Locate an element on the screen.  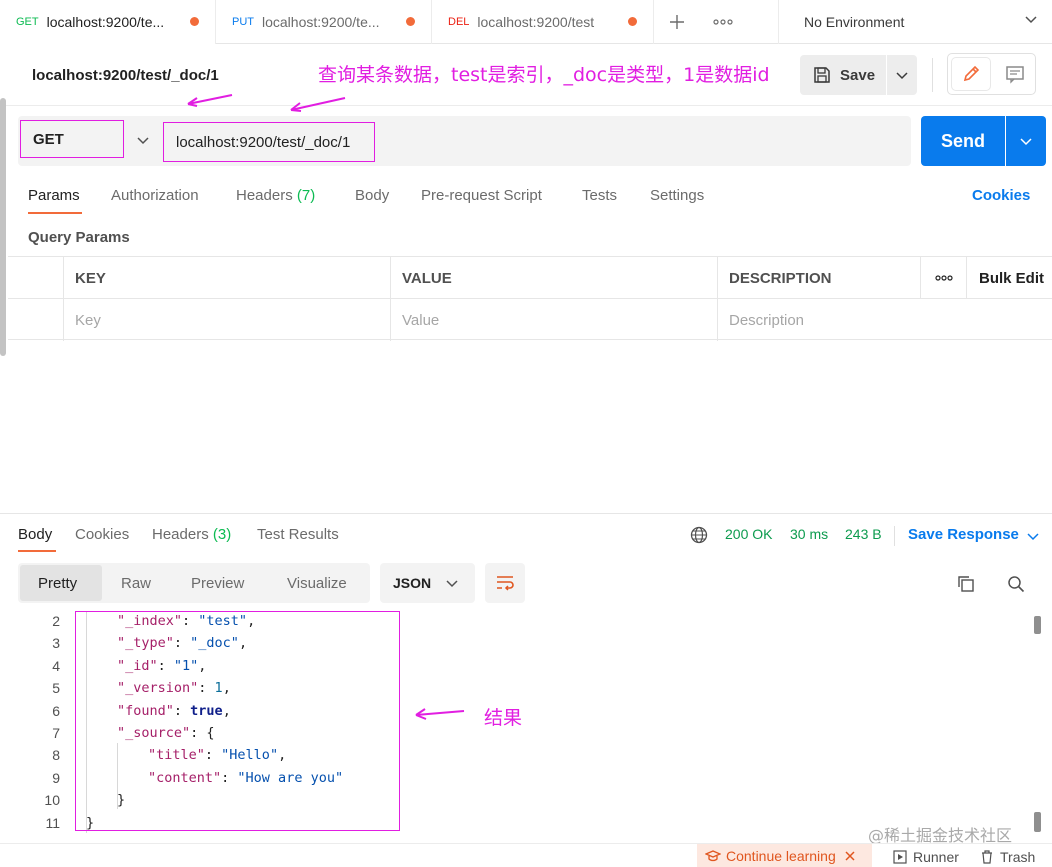
cookies-link: Cookies is located at coordinates (1001, 195).